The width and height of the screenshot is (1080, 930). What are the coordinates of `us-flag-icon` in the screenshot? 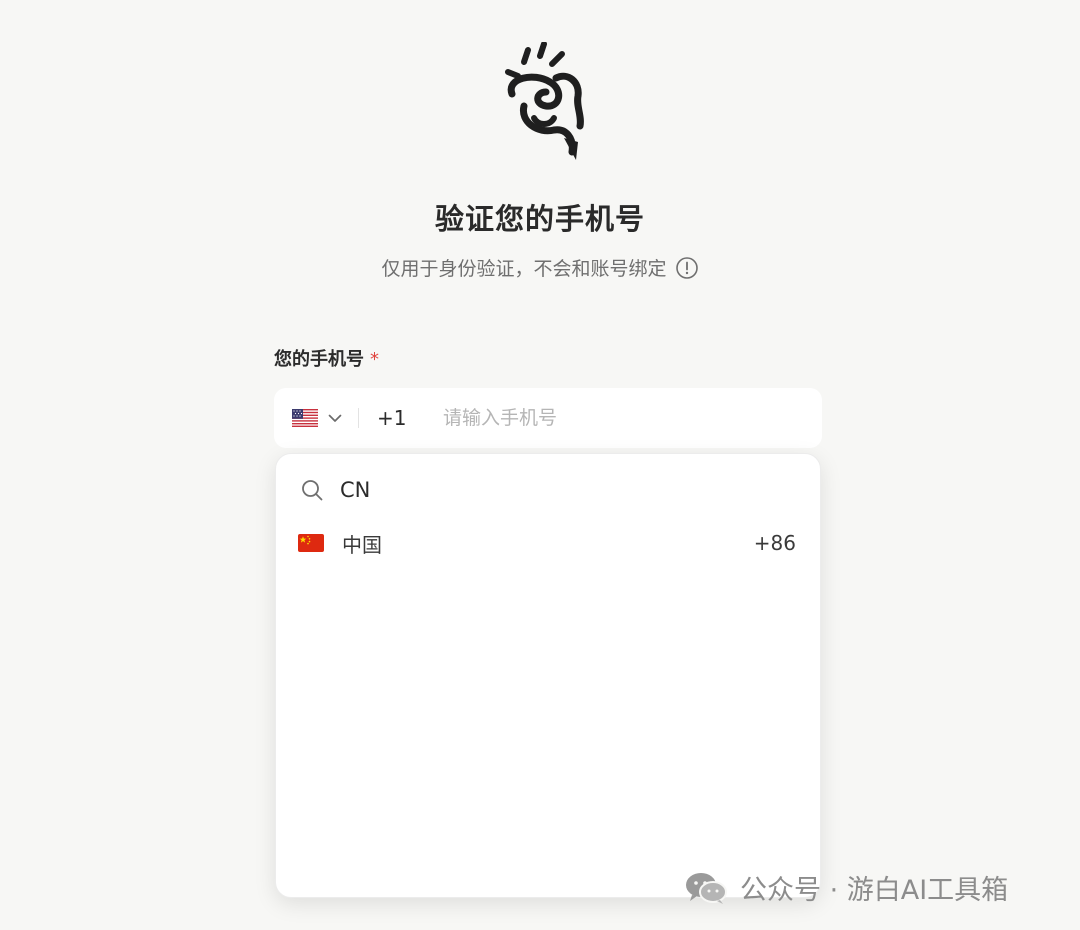 It's located at (305, 418).